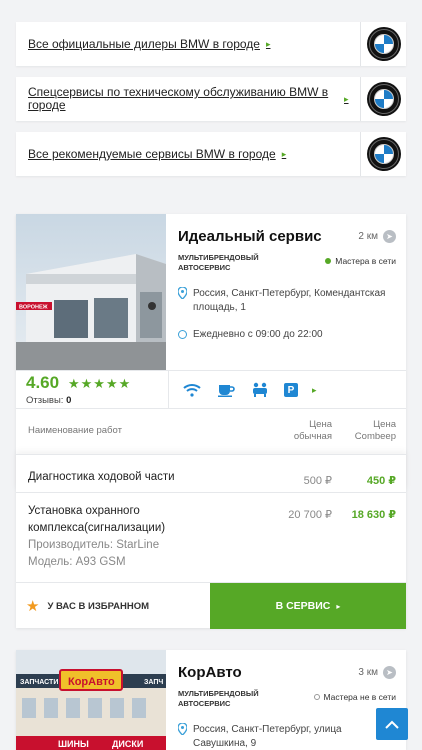  What do you see at coordinates (375, 430) in the screenshot?
I see `column-combeer-price: Цена Combeep` at bounding box center [375, 430].